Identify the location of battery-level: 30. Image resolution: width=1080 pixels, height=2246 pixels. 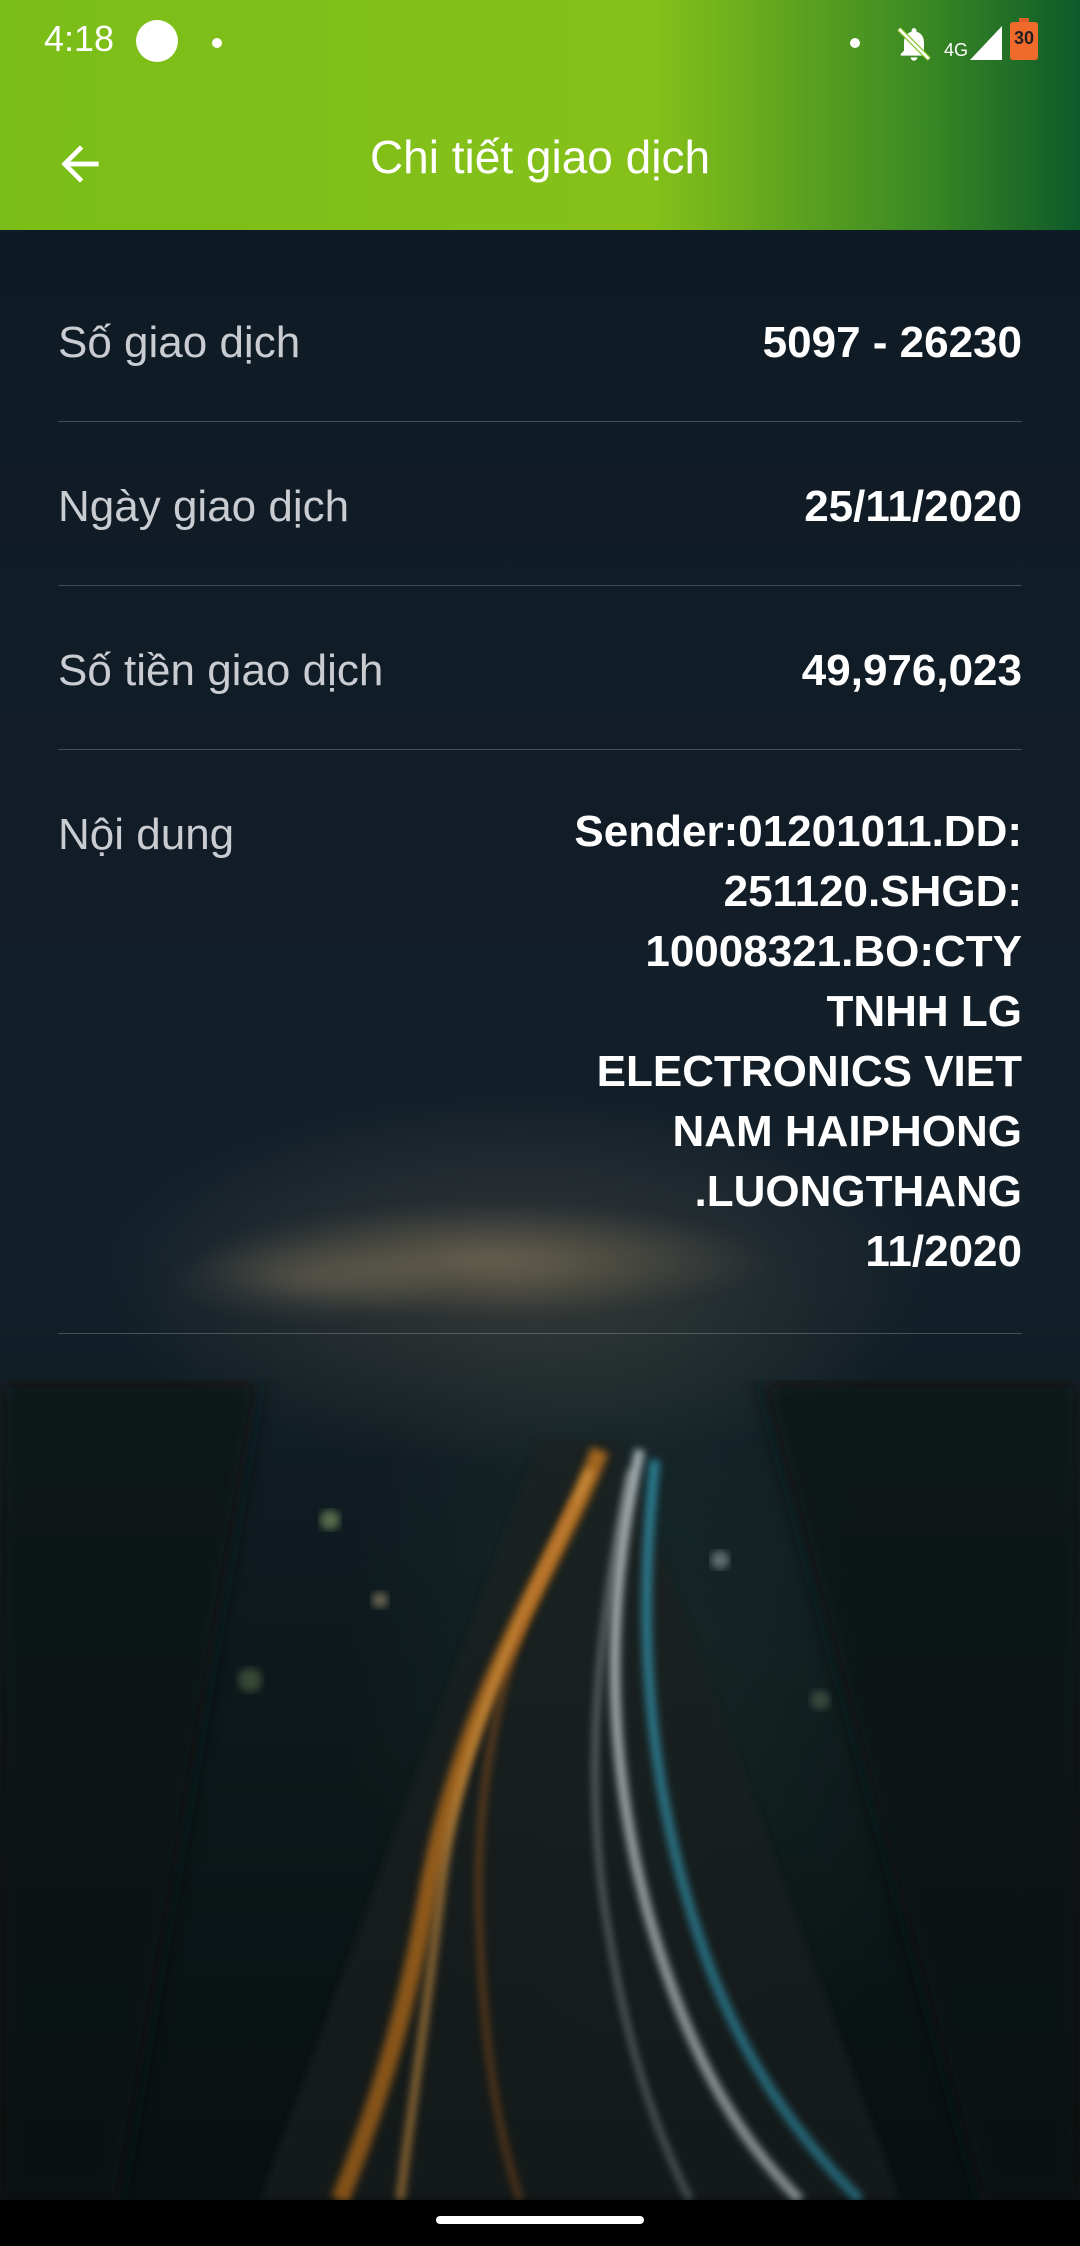
(1024, 38).